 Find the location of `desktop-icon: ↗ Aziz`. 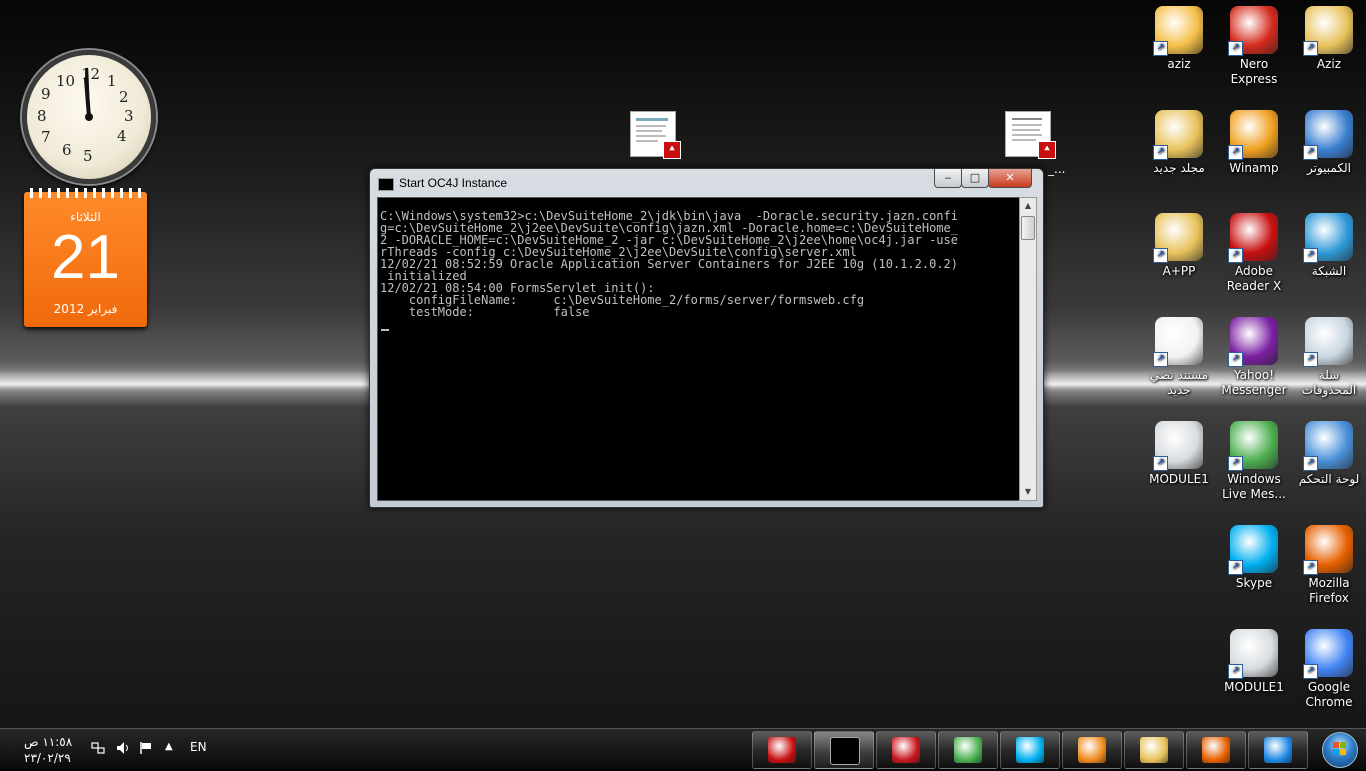

desktop-icon: ↗ Aziz is located at coordinates (1329, 39).